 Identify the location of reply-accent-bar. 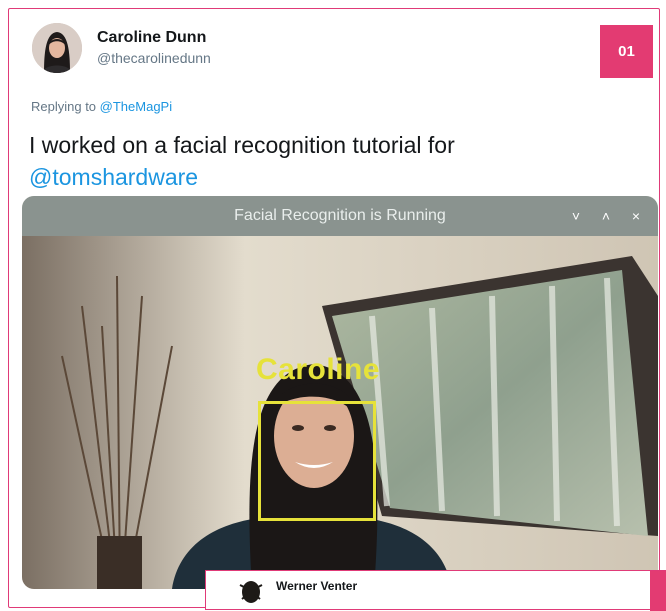
(658, 591).